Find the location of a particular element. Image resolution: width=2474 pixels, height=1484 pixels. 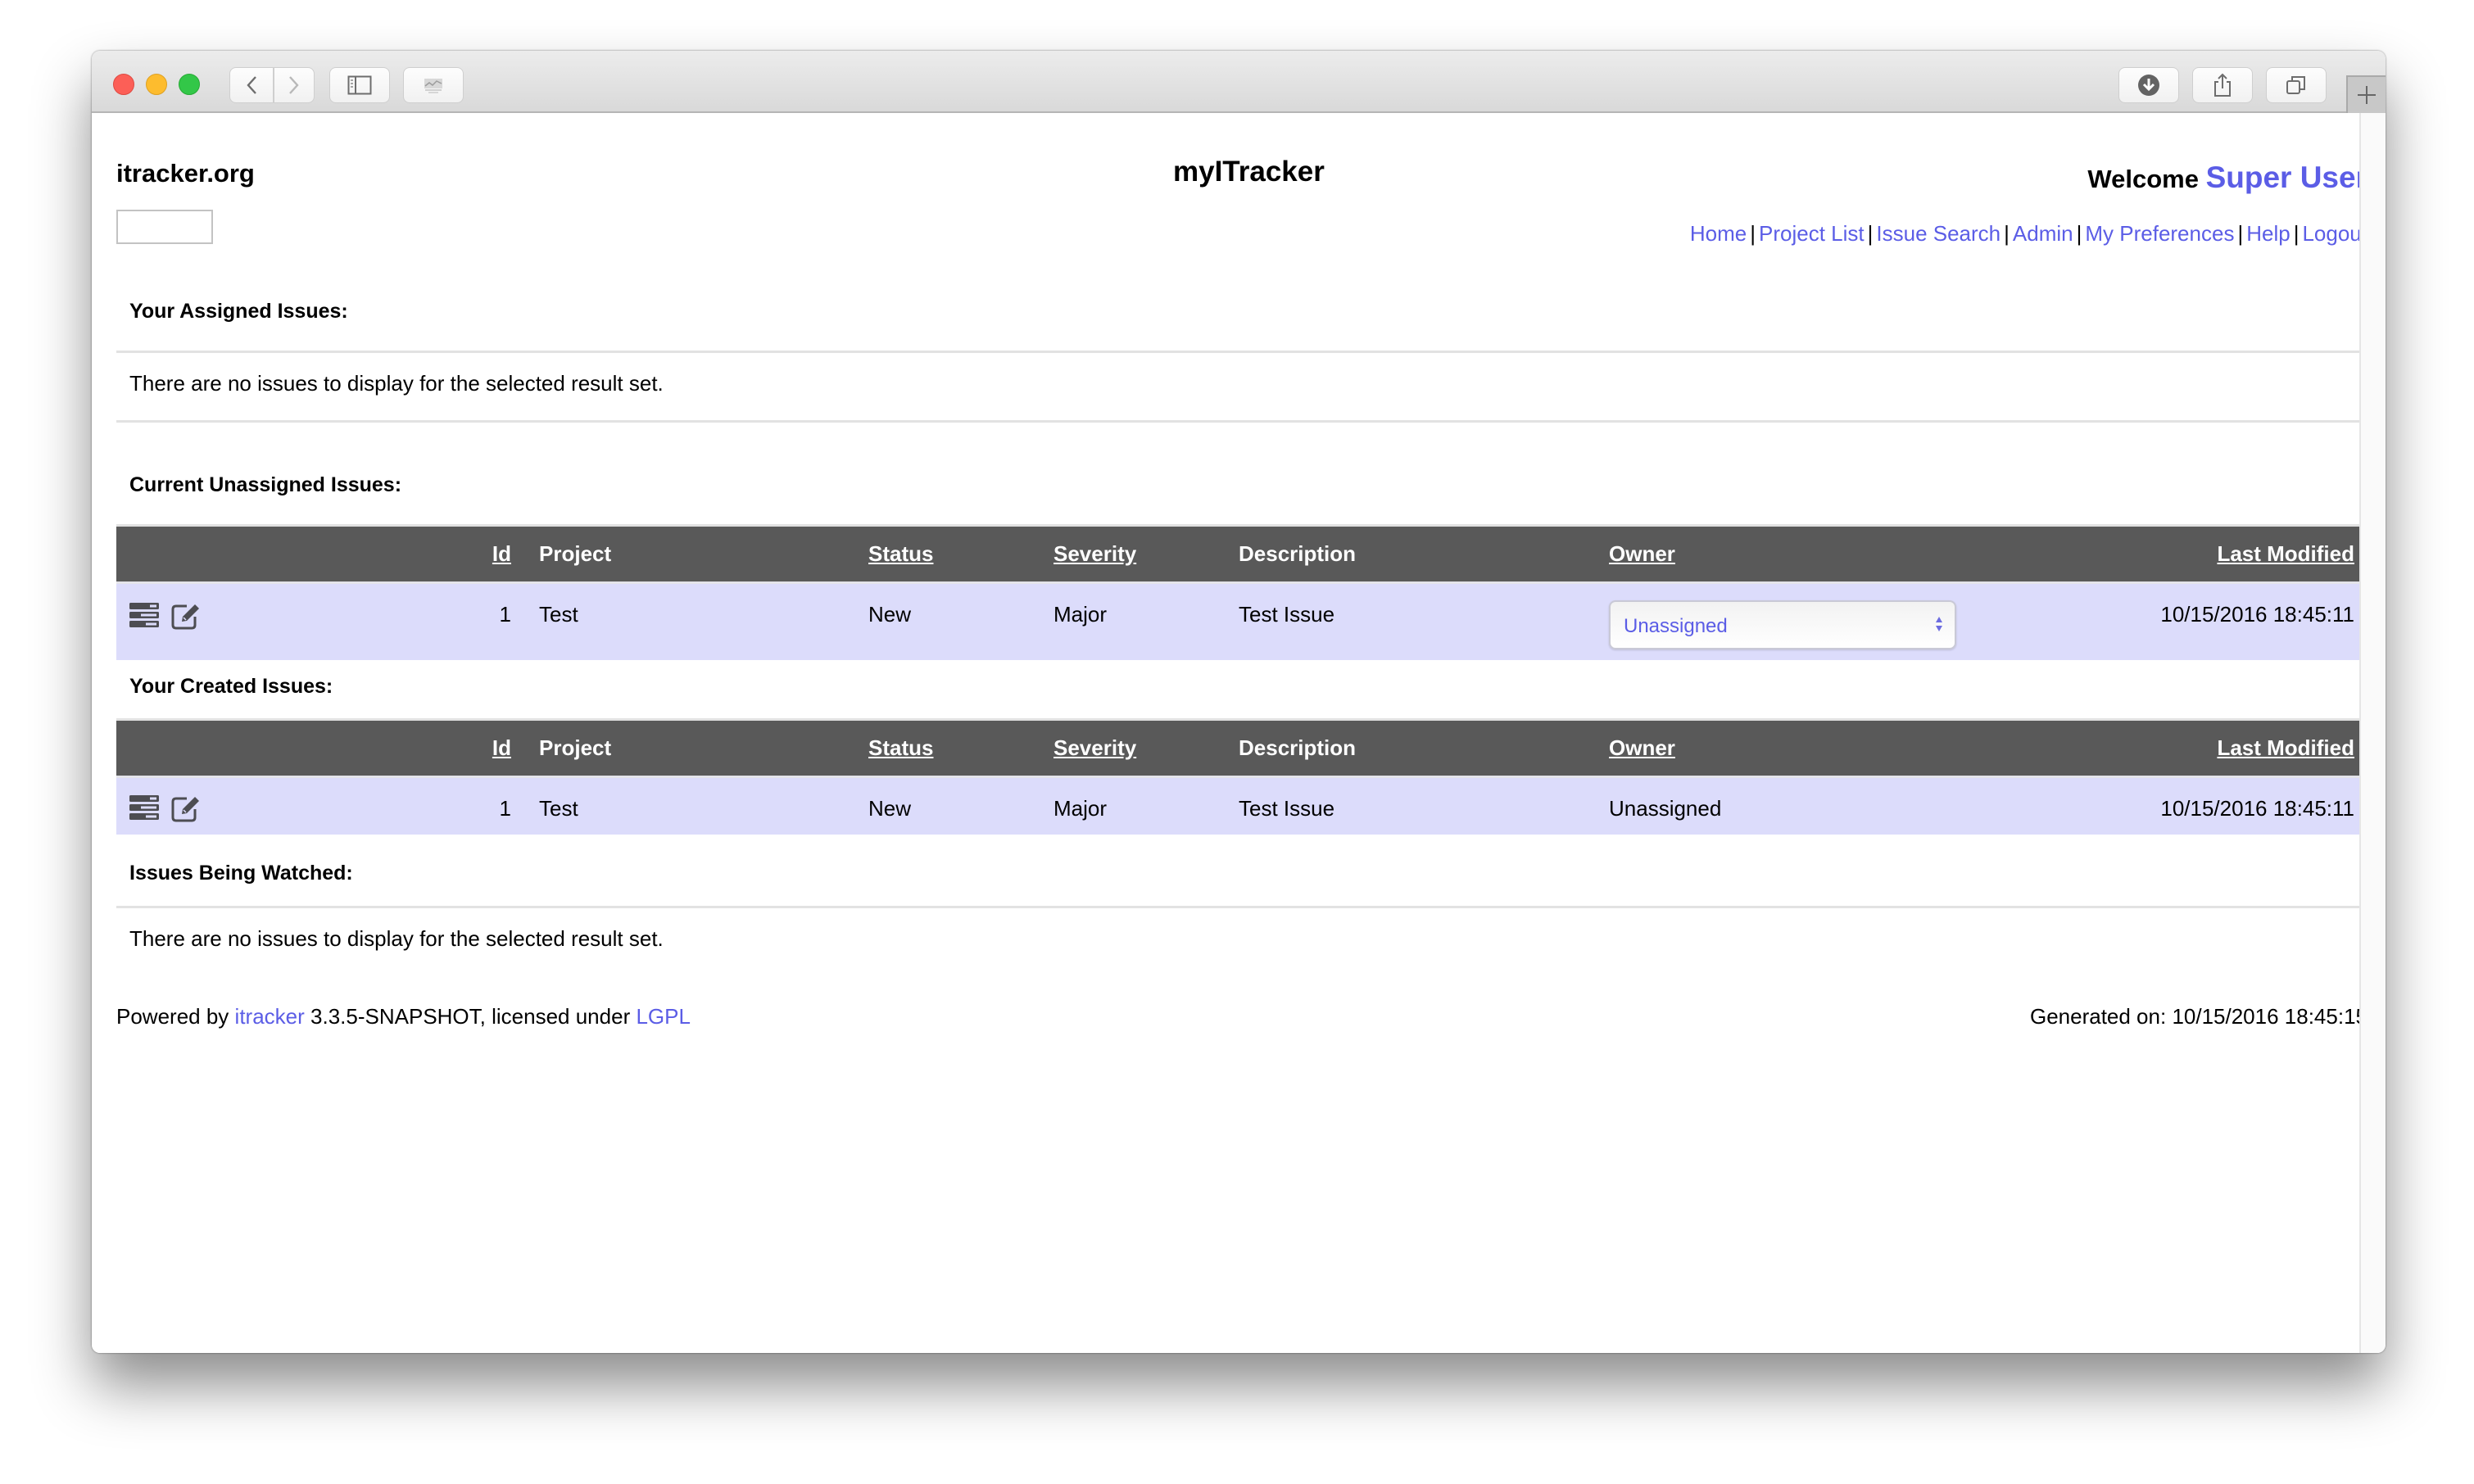

tab-overview-icon is located at coordinates (2295, 85).